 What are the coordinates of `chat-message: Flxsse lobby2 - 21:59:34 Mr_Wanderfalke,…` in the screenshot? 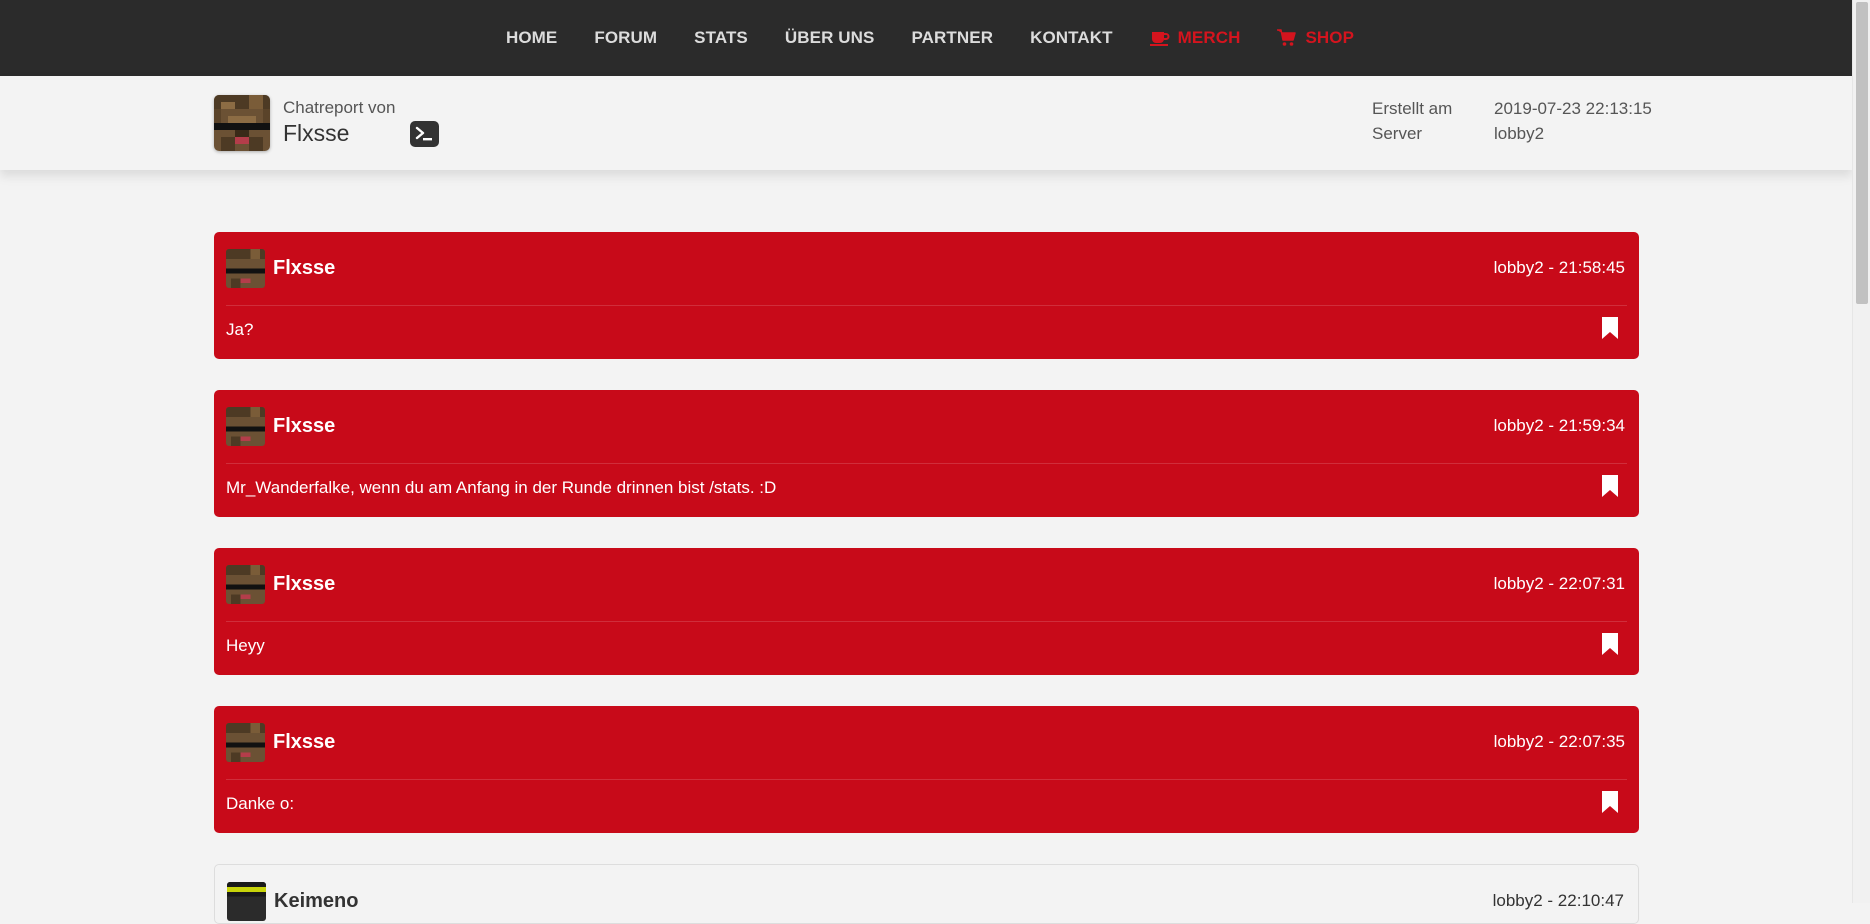 It's located at (926, 453).